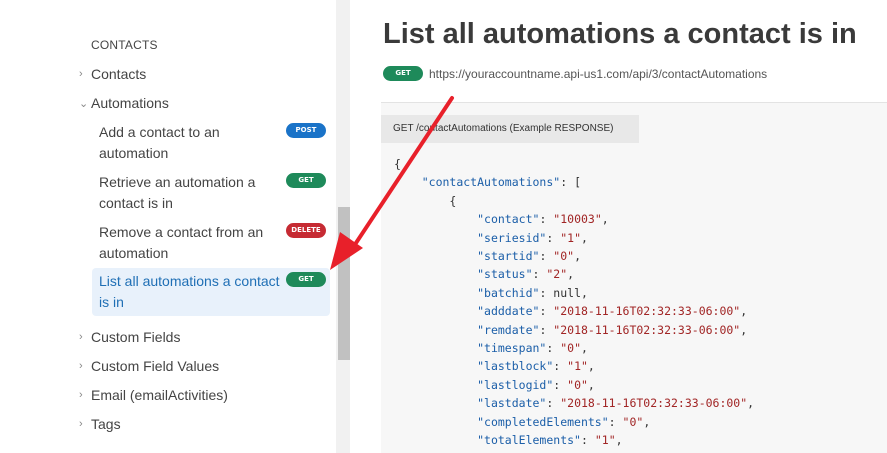  Describe the element at coordinates (577, 182) in the screenshot. I see `code-bracket: [` at that location.